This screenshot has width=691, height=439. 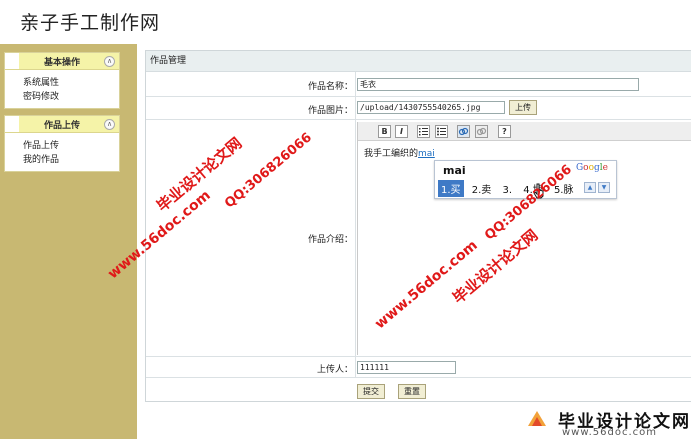 I want to click on bold-icon: B, so click(x=384, y=131).